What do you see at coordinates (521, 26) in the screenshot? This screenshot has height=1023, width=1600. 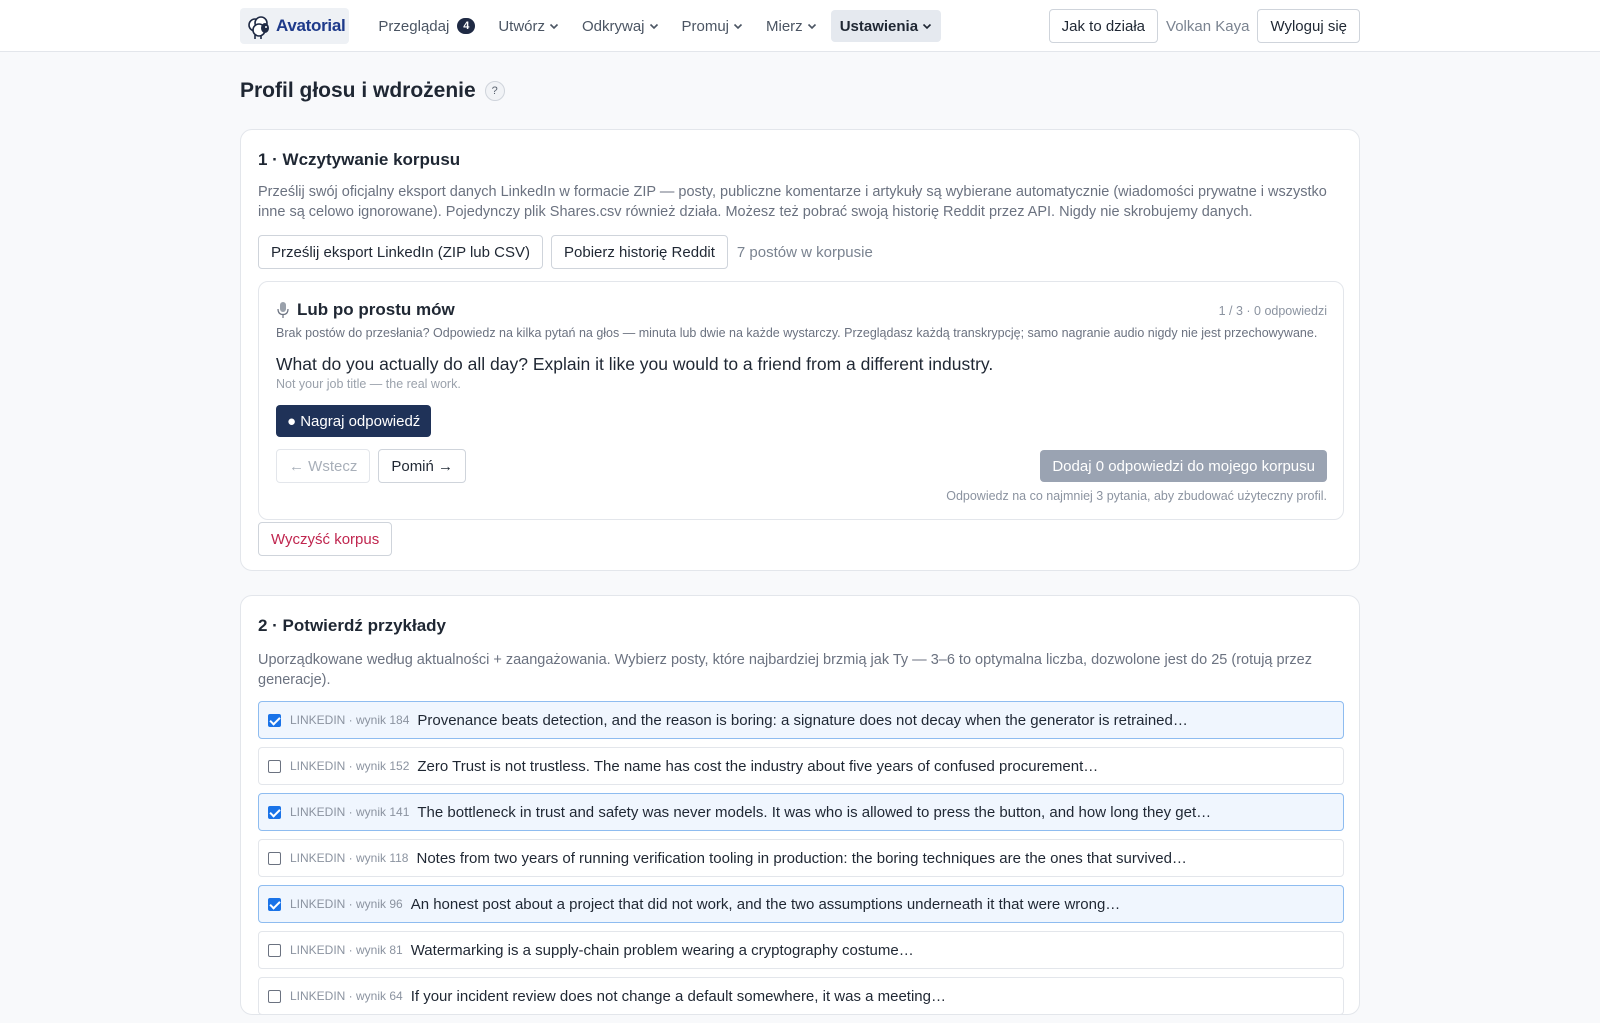 I see `nav-create-label: Utwórz` at bounding box center [521, 26].